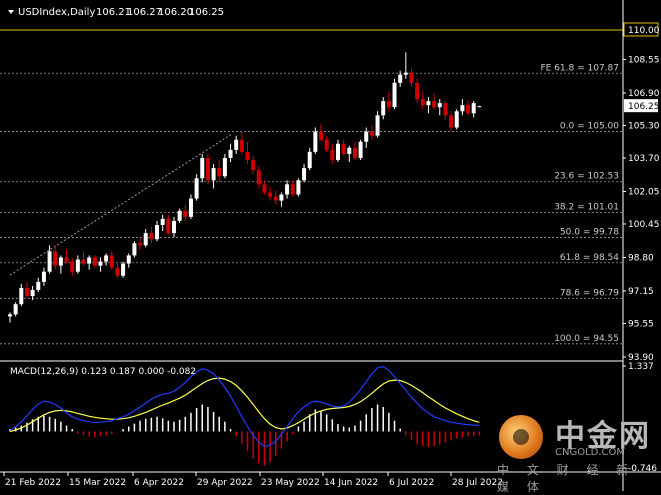 Image resolution: width=661 pixels, height=495 pixels. I want to click on macd-signal-line, so click(244, 405).